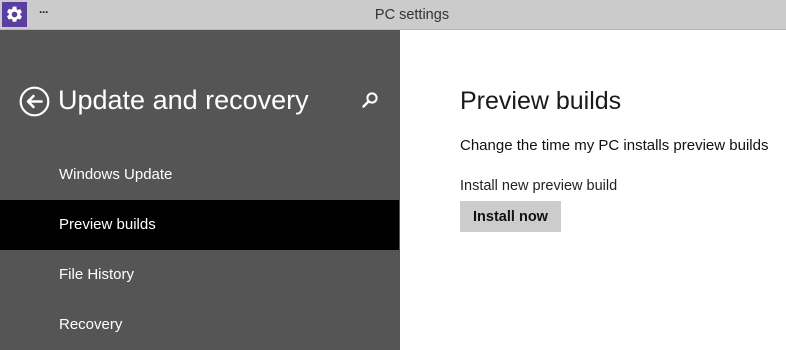 The height and width of the screenshot is (350, 786). What do you see at coordinates (34, 101) in the screenshot?
I see `back-arrow-icon` at bounding box center [34, 101].